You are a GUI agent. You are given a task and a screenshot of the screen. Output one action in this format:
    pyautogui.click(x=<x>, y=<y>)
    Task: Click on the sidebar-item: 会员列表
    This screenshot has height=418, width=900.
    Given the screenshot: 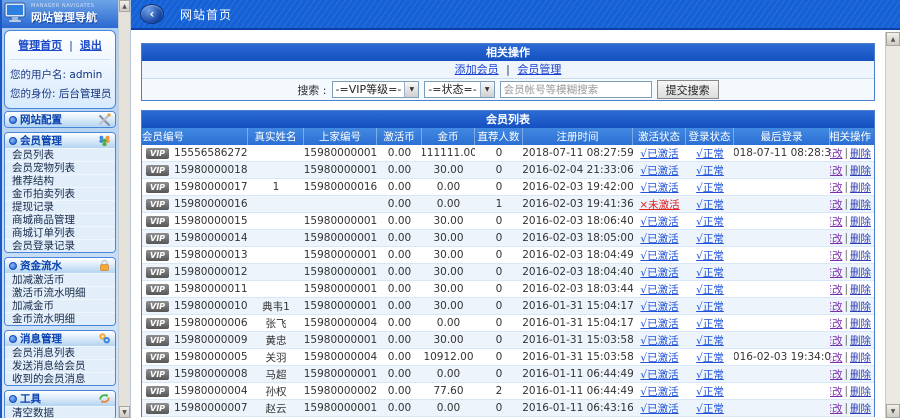 What is the action you would take?
    pyautogui.click(x=60, y=154)
    